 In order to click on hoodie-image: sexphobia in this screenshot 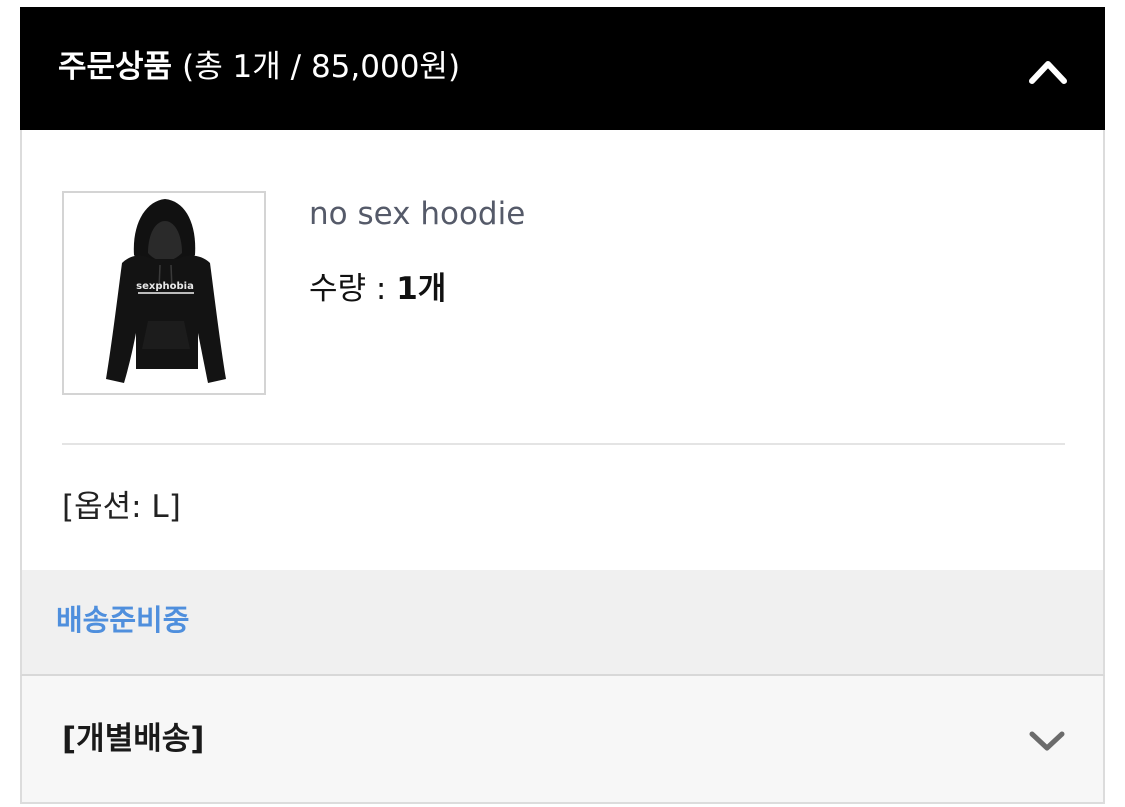, I will do `click(164, 293)`.